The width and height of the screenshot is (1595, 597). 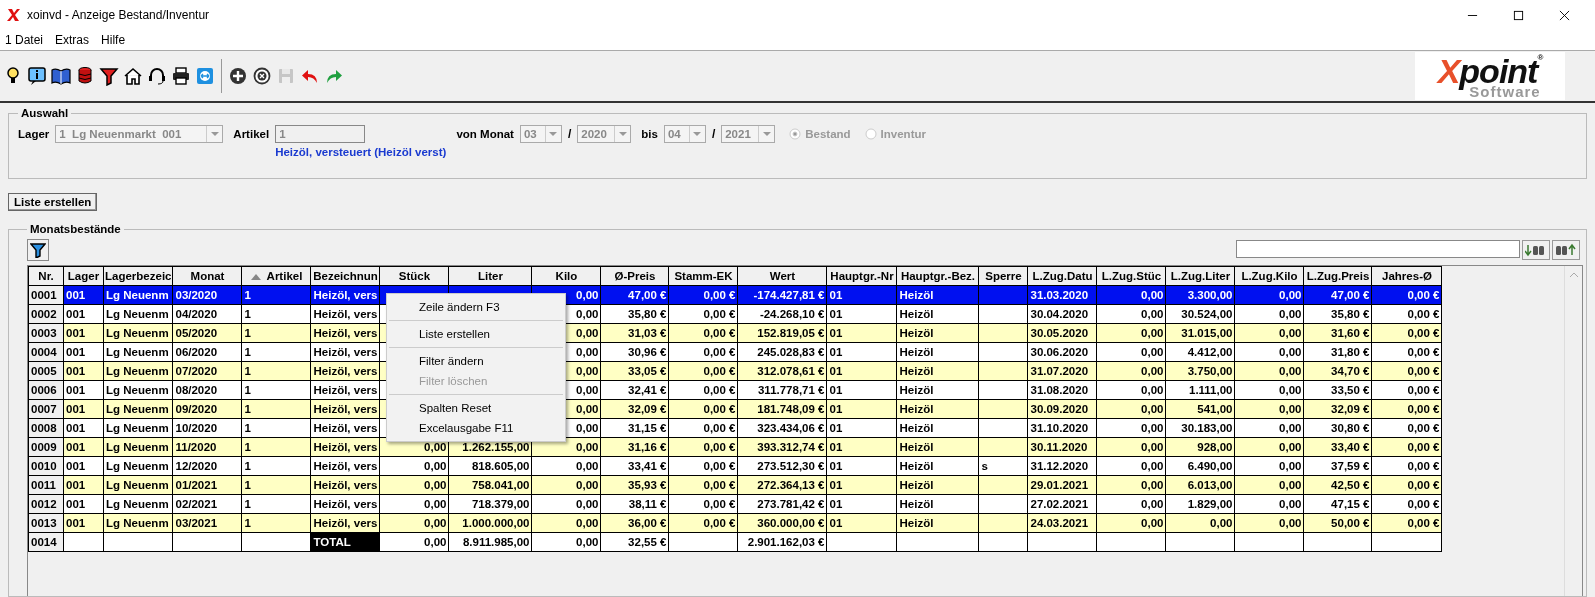 What do you see at coordinates (24, 40) in the screenshot?
I see `menu-item: 1 Datei` at bounding box center [24, 40].